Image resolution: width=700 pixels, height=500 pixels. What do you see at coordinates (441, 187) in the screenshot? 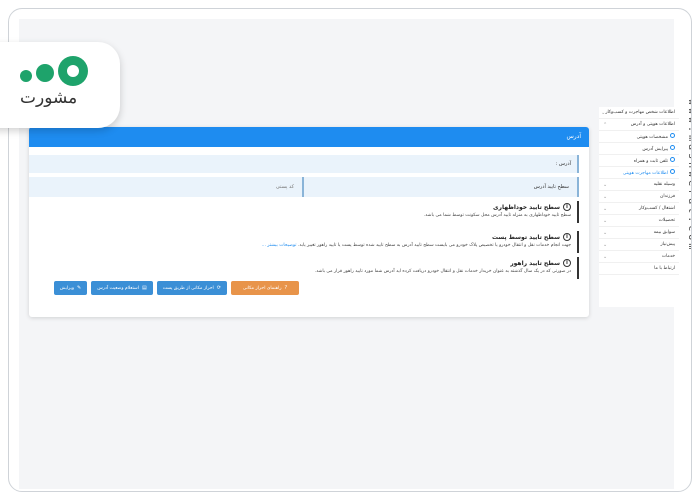
I see `verification-level-label: سطح تایید آدرس` at bounding box center [441, 187].